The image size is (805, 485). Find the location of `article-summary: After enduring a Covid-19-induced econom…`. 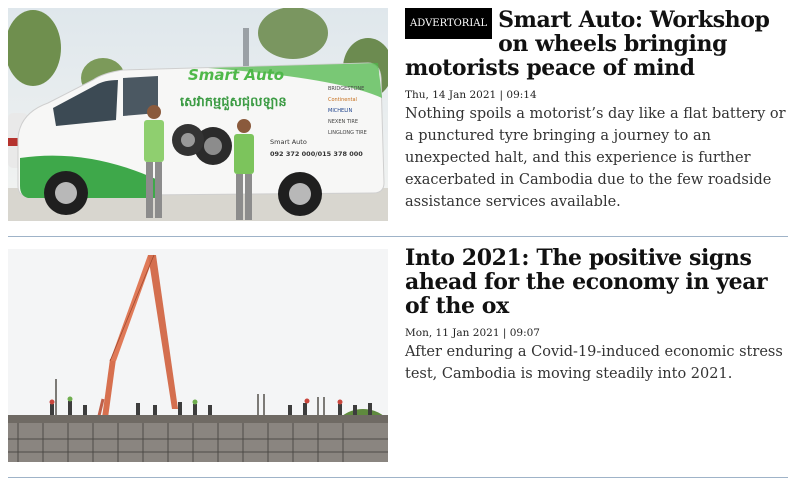

article-summary: After enduring a Covid-19-induced econom… is located at coordinates (594, 363).